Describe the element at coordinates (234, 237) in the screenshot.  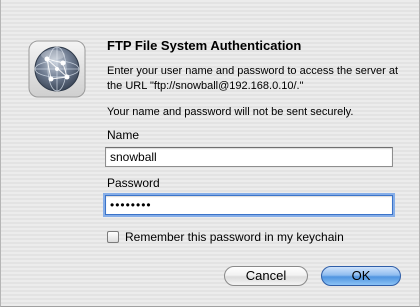
I see `remember-password-label: Remember this password in my keychain` at that location.